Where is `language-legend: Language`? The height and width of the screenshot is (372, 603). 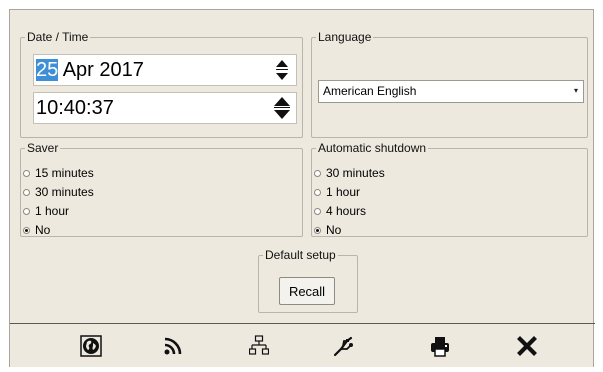 language-legend: Language is located at coordinates (345, 37).